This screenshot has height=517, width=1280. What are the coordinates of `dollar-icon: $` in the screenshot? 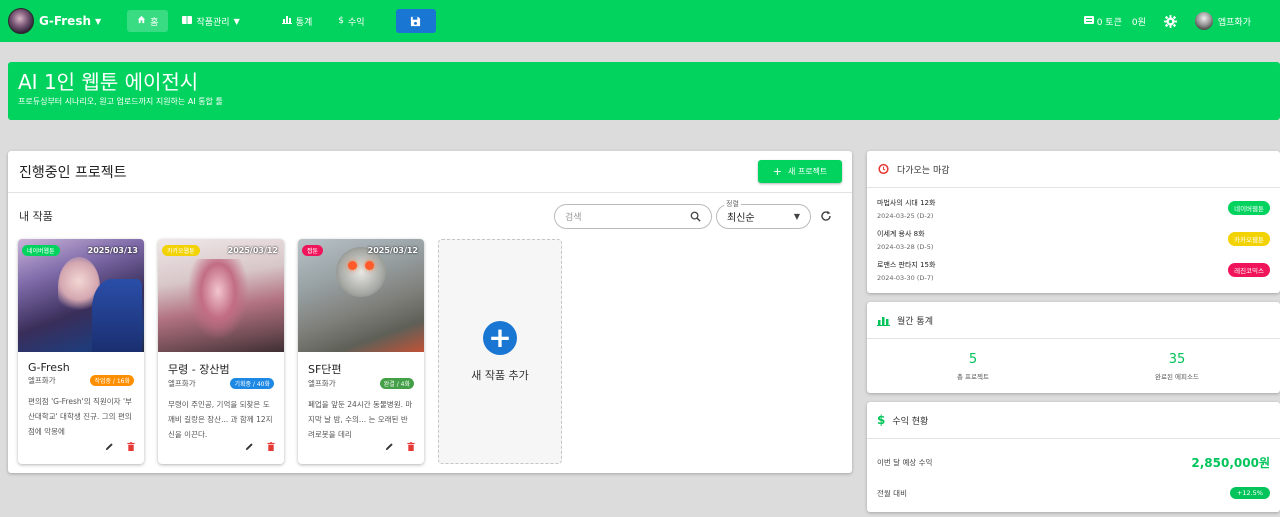 It's located at (881, 420).